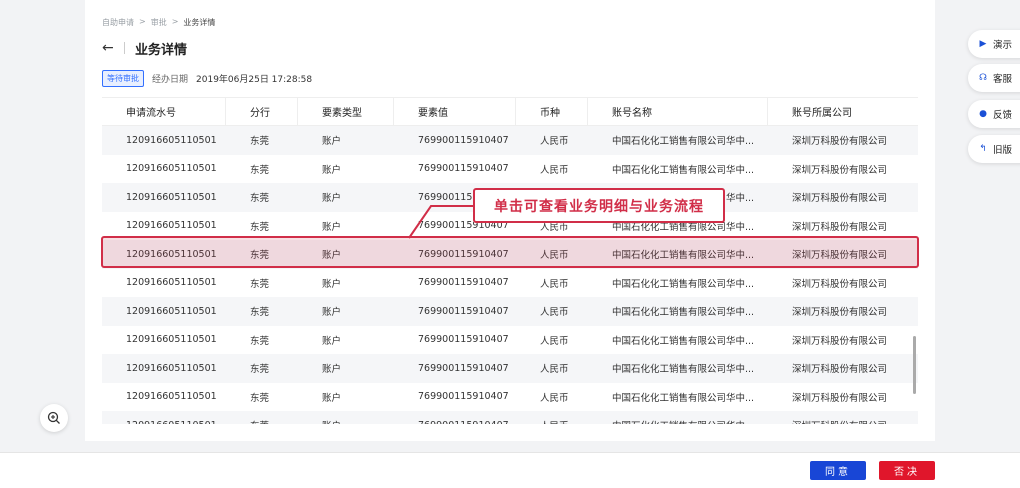 The image size is (1020, 488). I want to click on divider, so click(124, 48).